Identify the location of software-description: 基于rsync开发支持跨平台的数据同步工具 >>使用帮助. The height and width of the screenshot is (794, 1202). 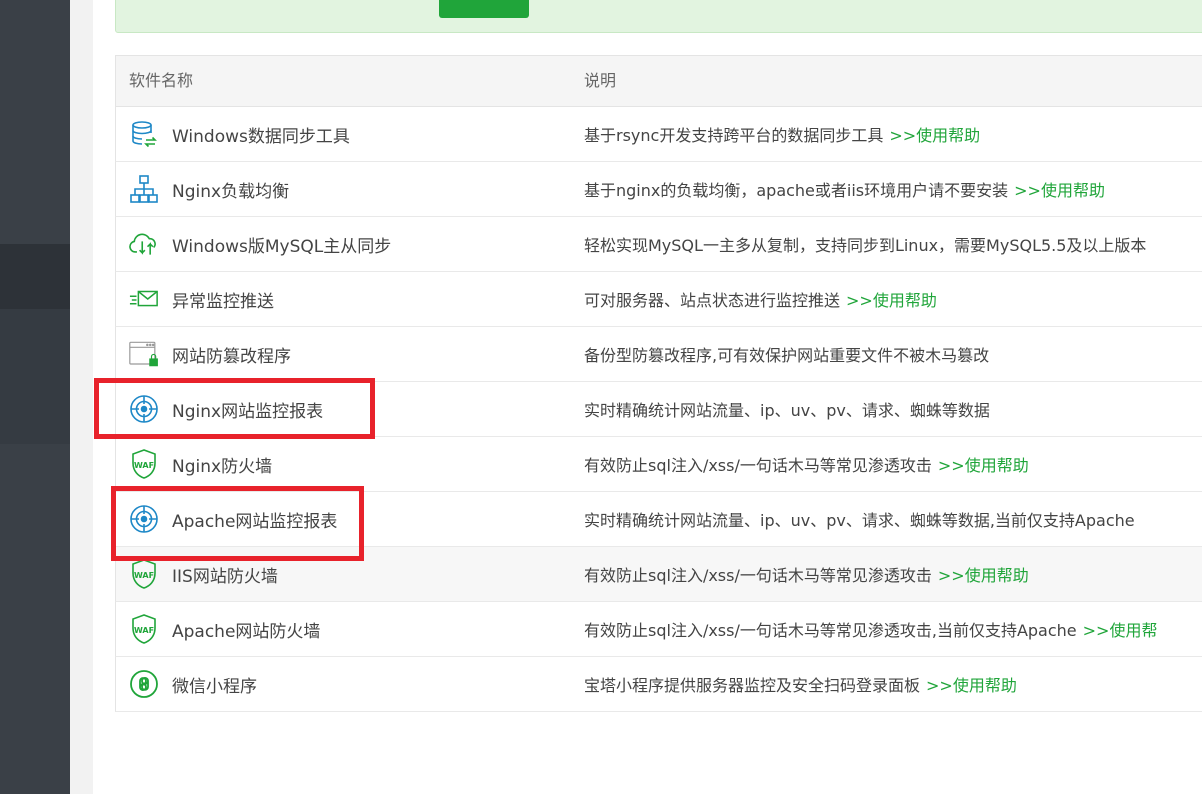
(782, 135).